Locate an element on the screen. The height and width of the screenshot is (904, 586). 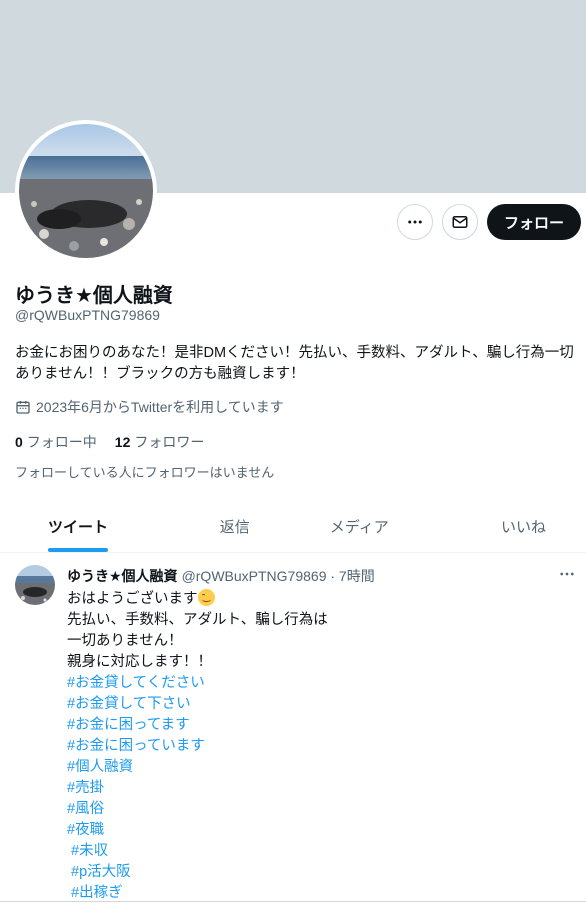
follow-button: フォロー is located at coordinates (533, 222).